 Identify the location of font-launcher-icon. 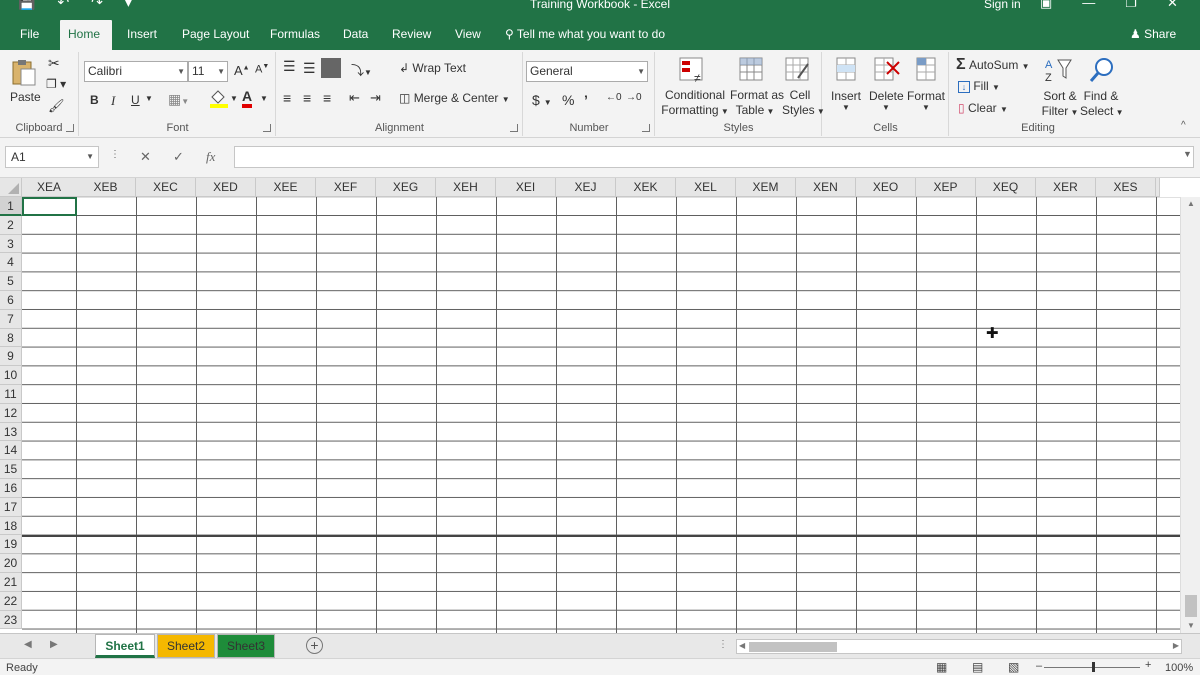
(267, 128).